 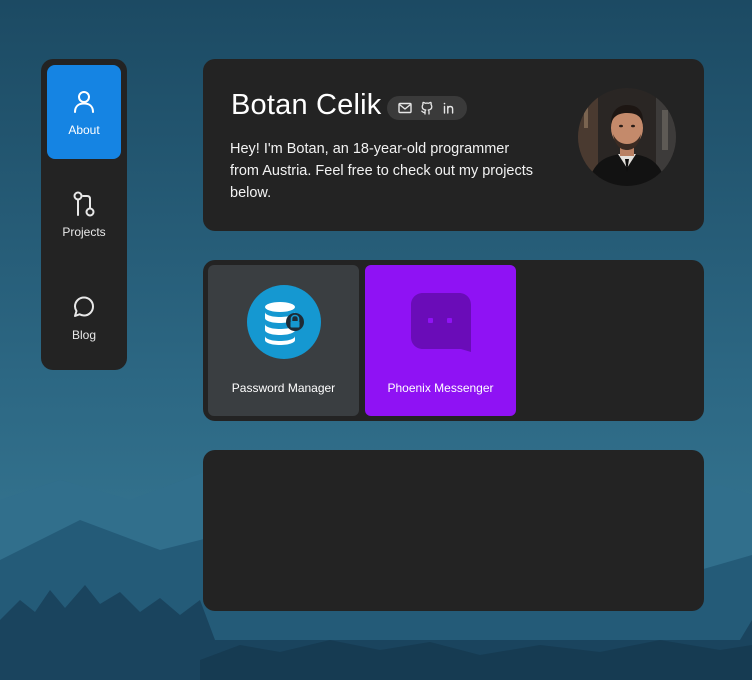 I want to click on project-label-phoenix-messenger: Phoenix Messenger, so click(x=440, y=388).